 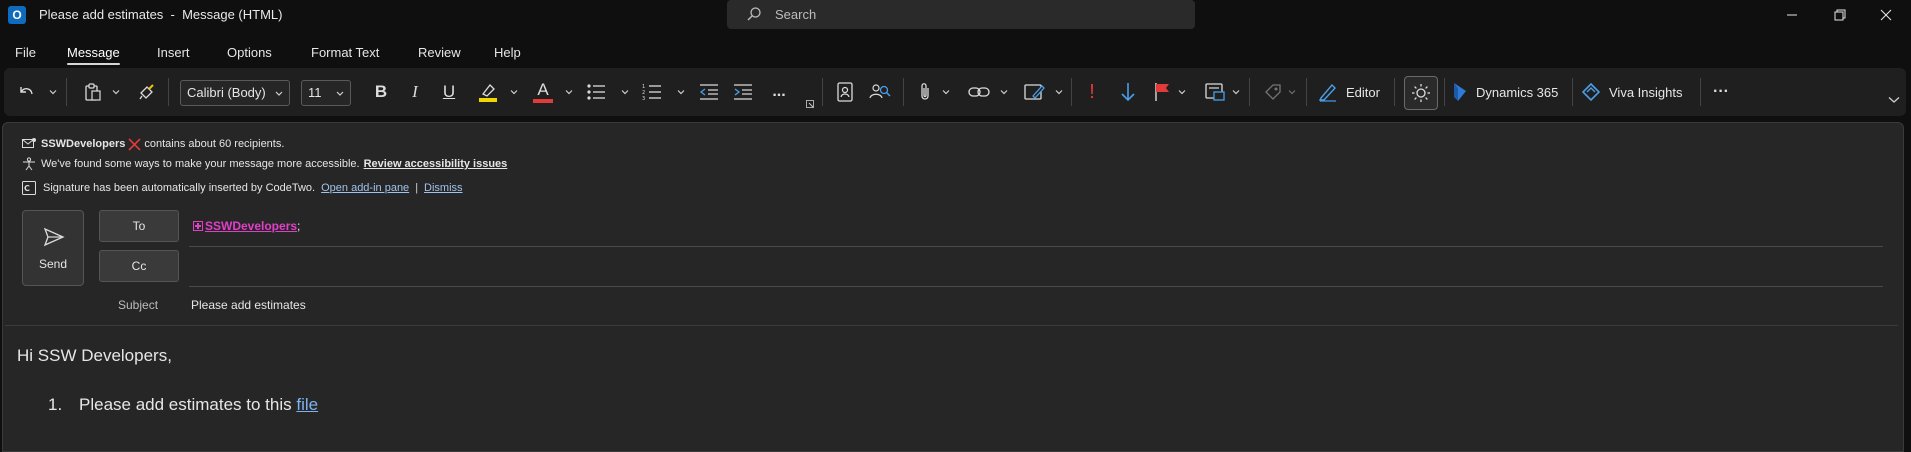 I want to click on tab-options: Options, so click(x=249, y=52).